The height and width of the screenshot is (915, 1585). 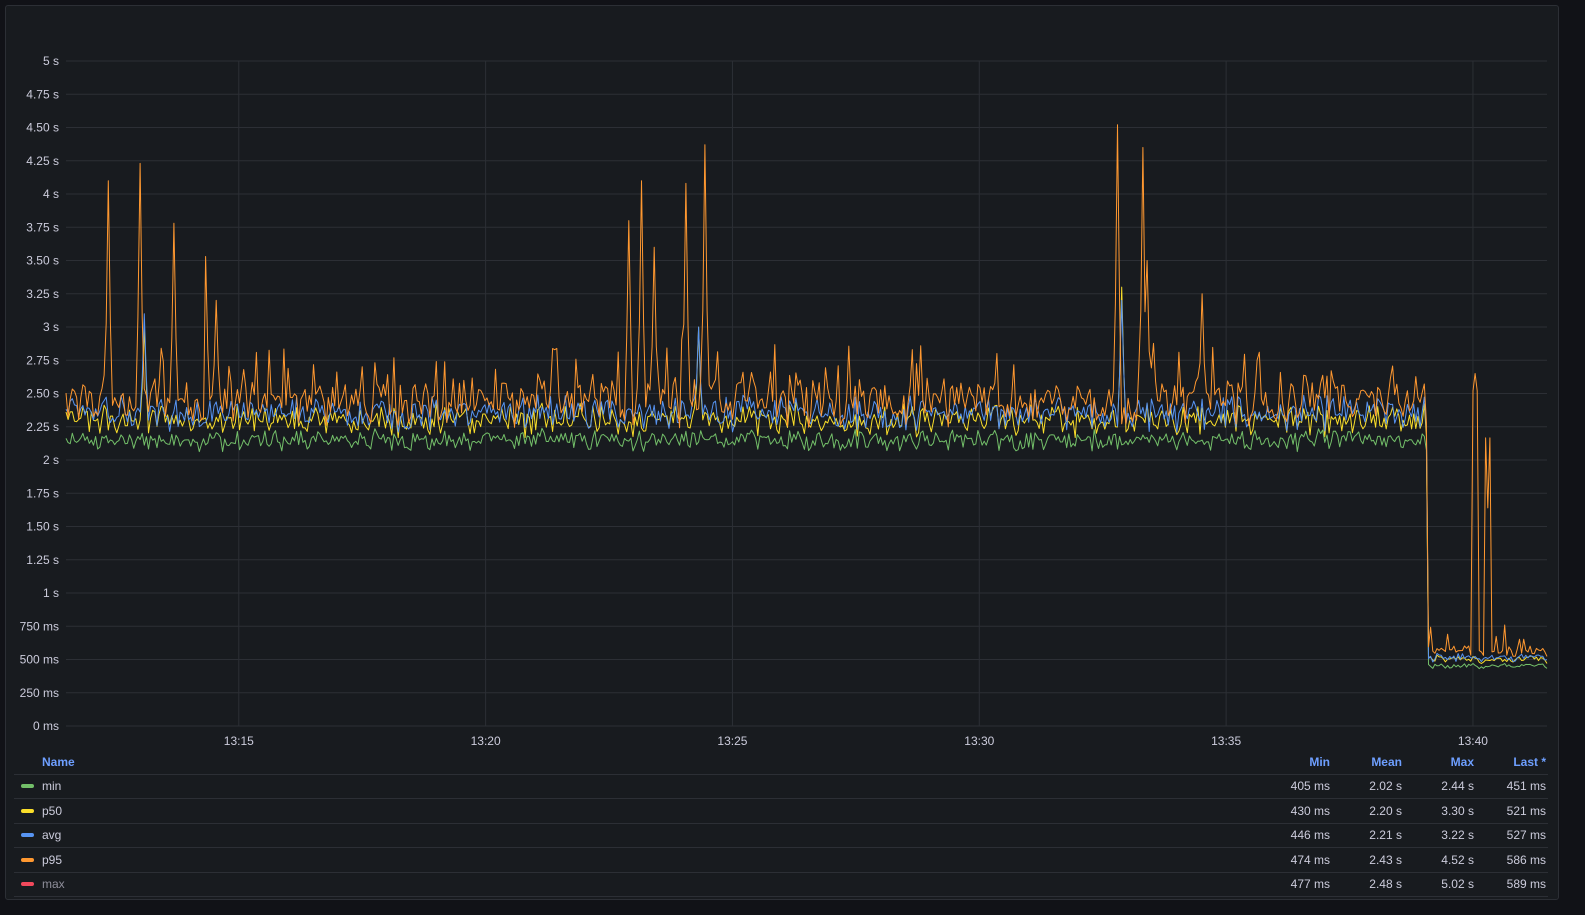 I want to click on legend-min-value: 430 ms, so click(x=1310, y=810).